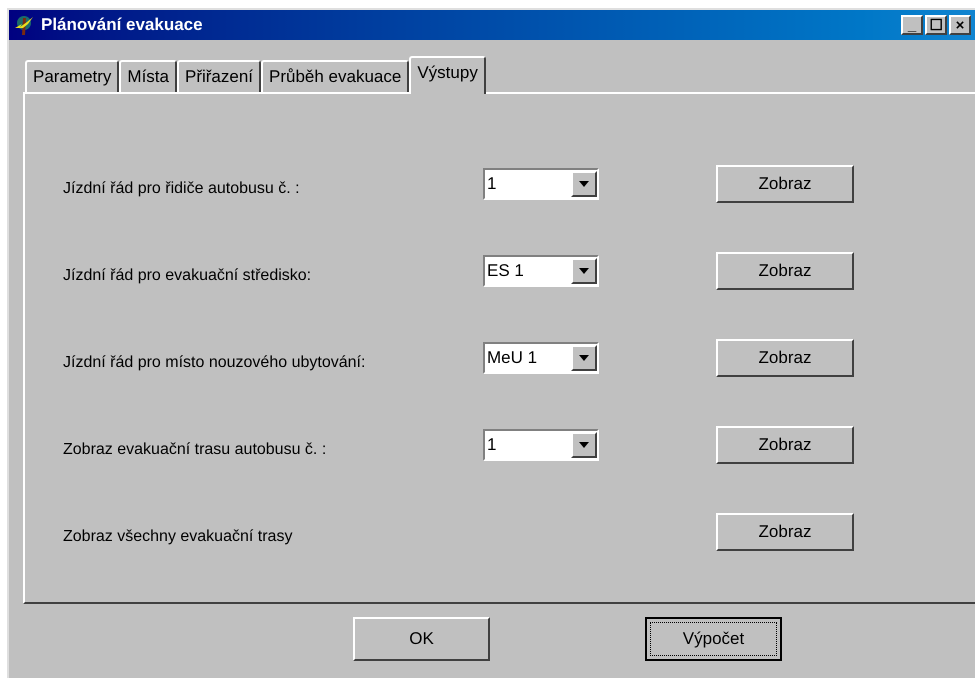 The height and width of the screenshot is (678, 975). What do you see at coordinates (214, 362) in the screenshot?
I see `row-label: Jízdní řád pro místo nouzového ubytování:` at bounding box center [214, 362].